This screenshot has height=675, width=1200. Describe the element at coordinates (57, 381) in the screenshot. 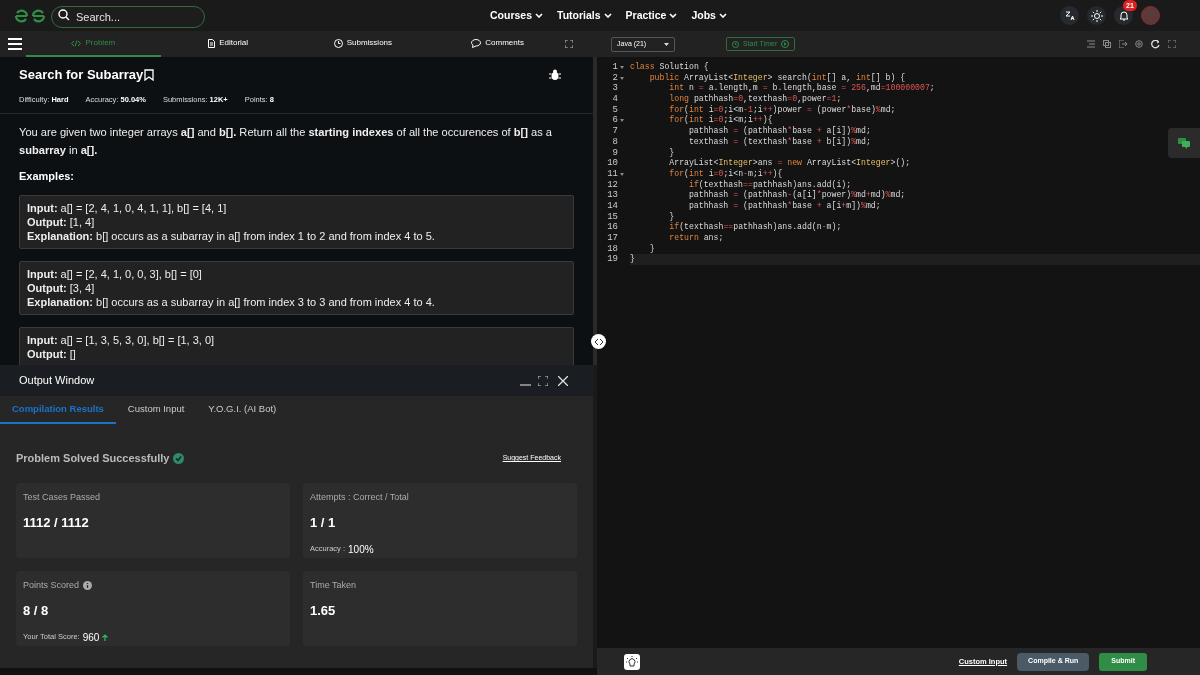

I see `output-window-title: Output Window` at that location.